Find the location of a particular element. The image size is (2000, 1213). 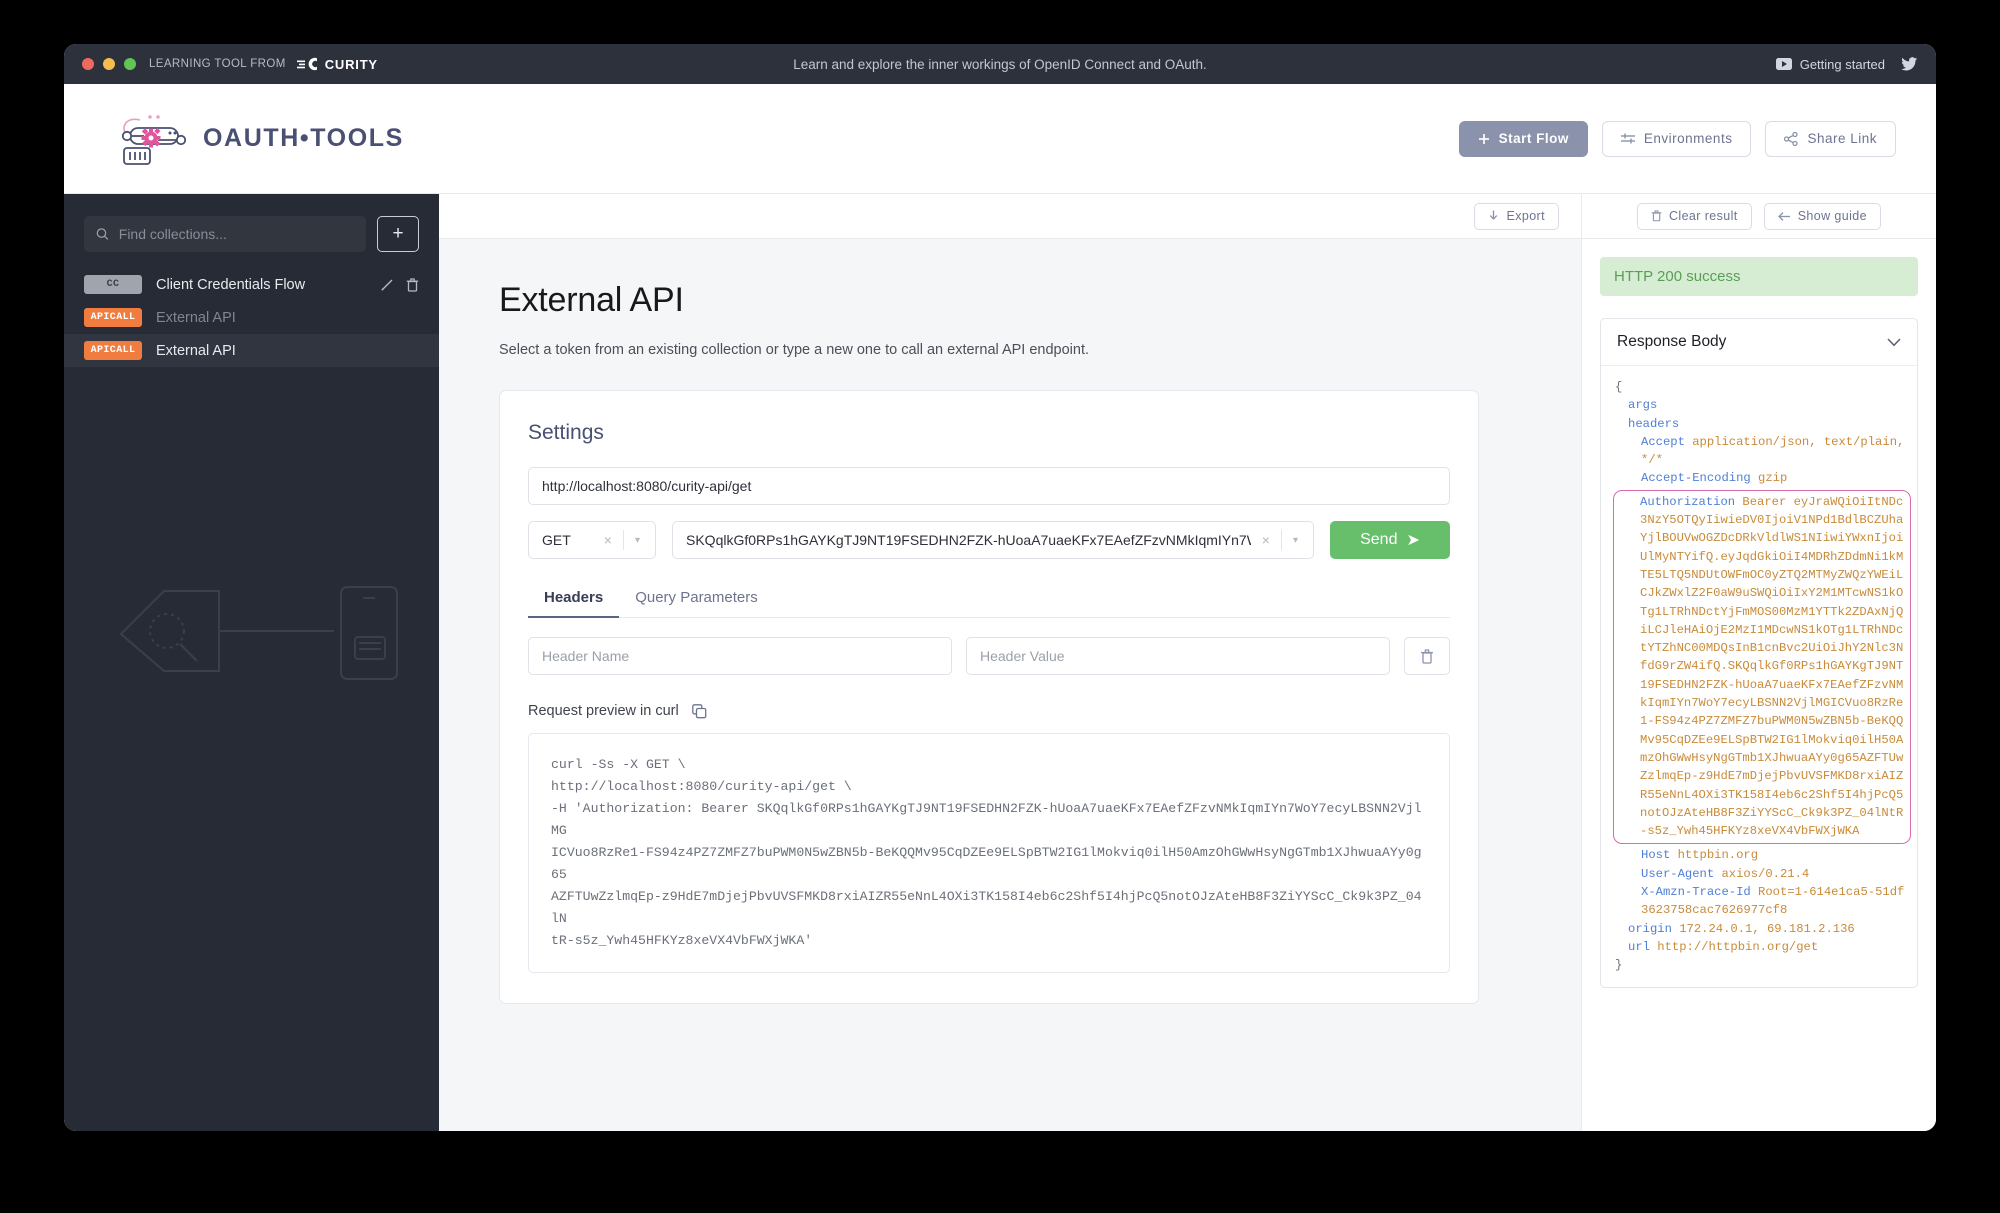

search-input is located at coordinates (236, 234).